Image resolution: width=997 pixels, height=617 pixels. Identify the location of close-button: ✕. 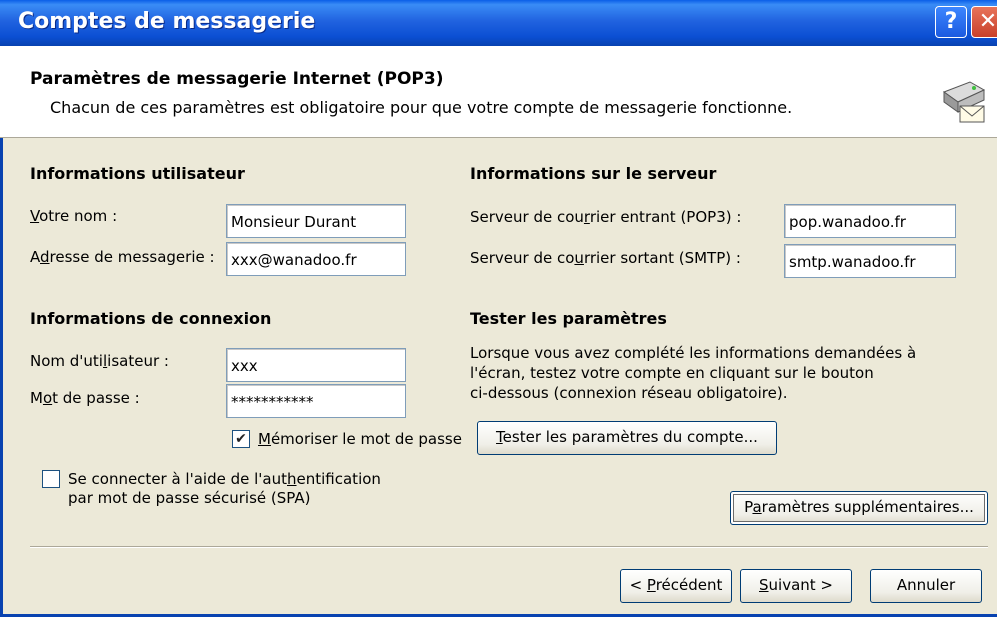
(984, 22).